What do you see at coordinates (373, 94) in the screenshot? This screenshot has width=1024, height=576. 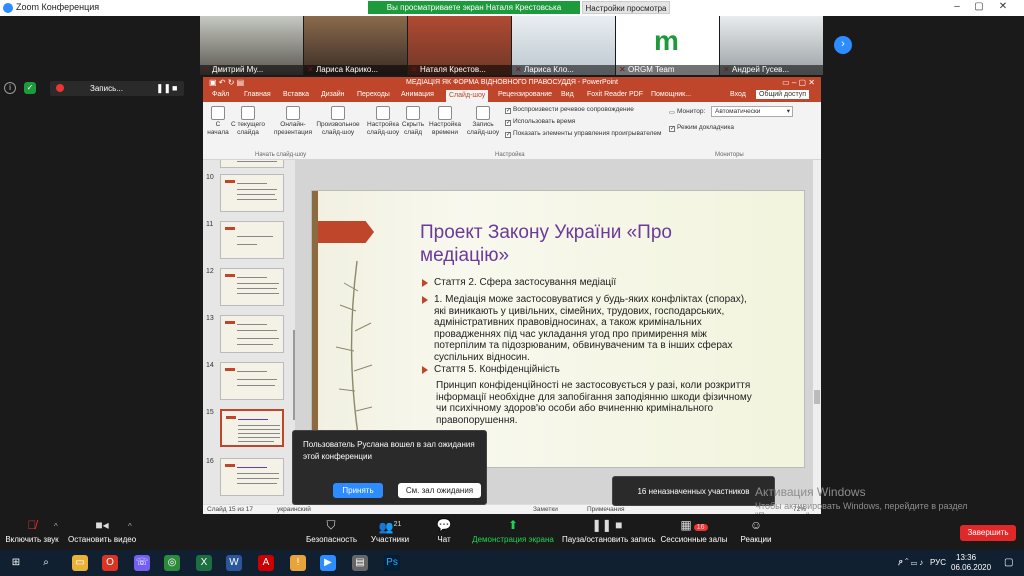 I see `tab-transitions: Переходы` at bounding box center [373, 94].